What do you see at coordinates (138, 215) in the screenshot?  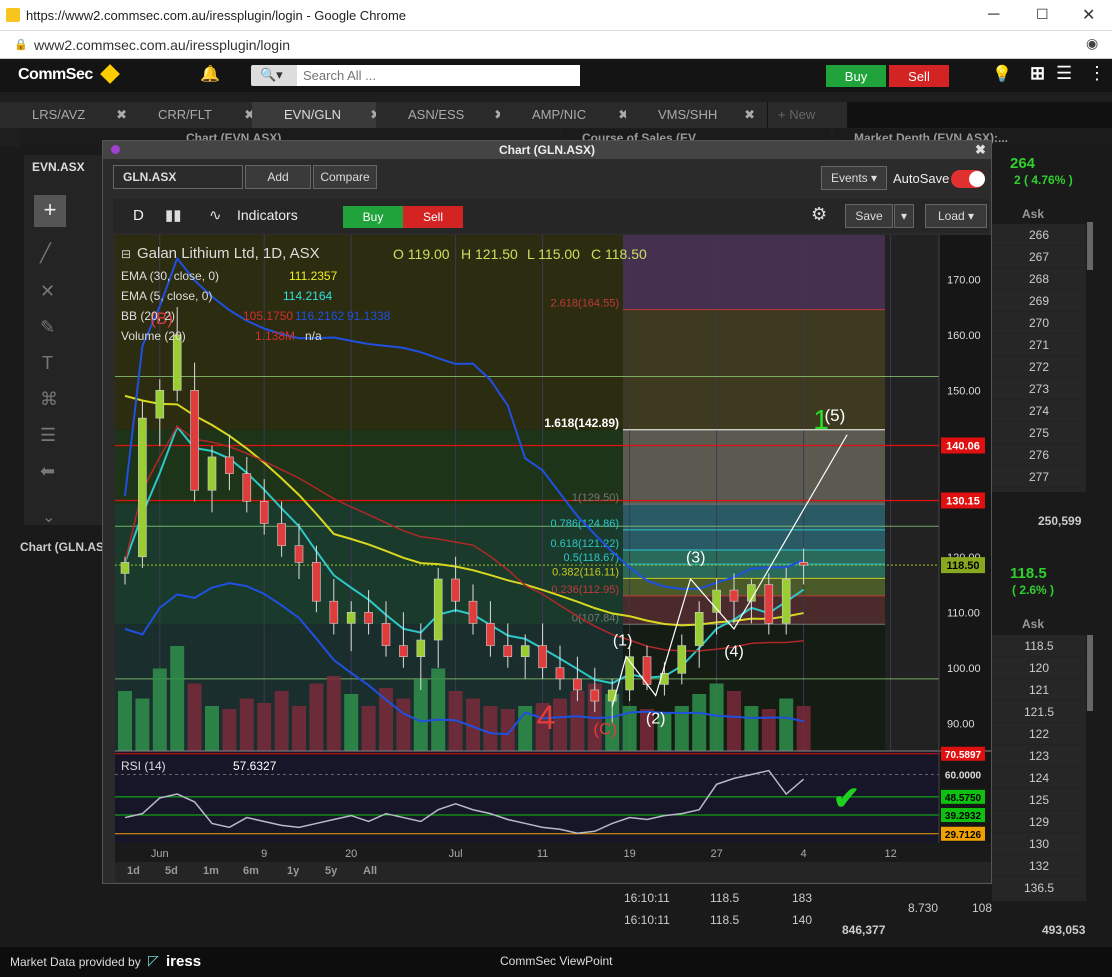 I see `period-selector: D` at bounding box center [138, 215].